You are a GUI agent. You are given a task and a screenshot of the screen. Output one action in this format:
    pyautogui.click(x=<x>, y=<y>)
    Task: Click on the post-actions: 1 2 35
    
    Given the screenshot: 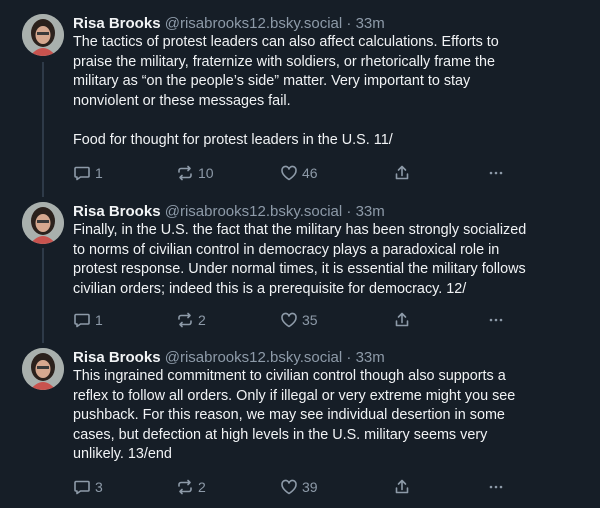 What is the action you would take?
    pyautogui.click(x=303, y=320)
    